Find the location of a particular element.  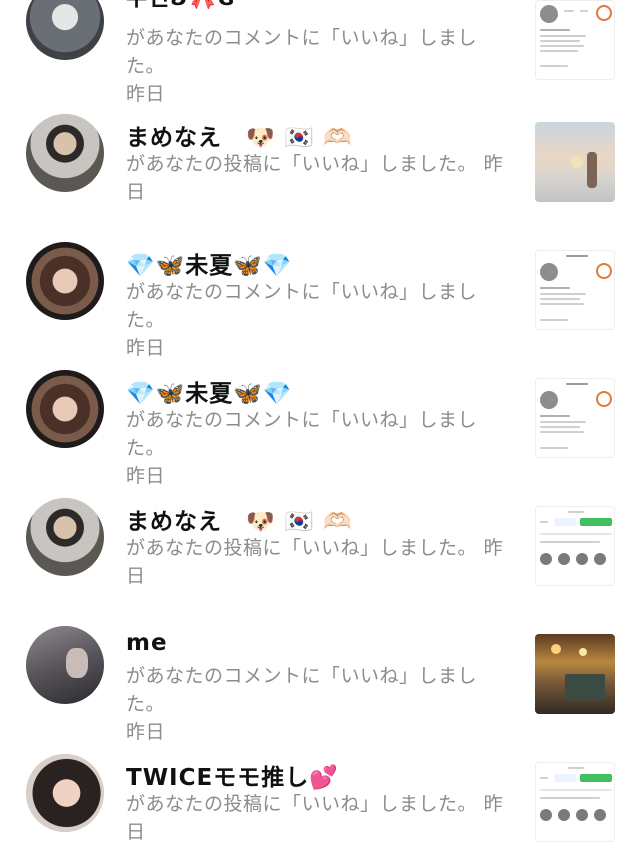

notification-item: 무민ʚ🎀ɞ があなたのコメントに「いいね」しました。 昨日 is located at coordinates (320, 54).